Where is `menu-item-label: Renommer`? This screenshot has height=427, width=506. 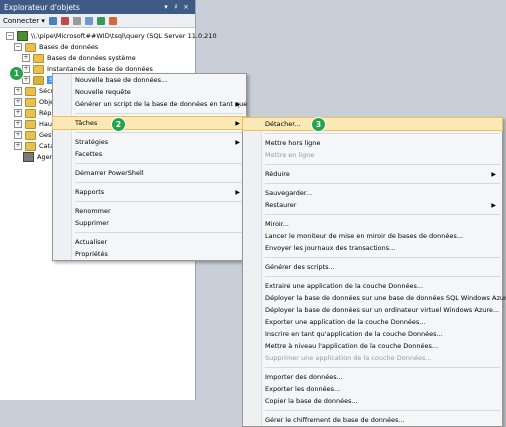
menu-item-label: Renommer is located at coordinates (93, 211).